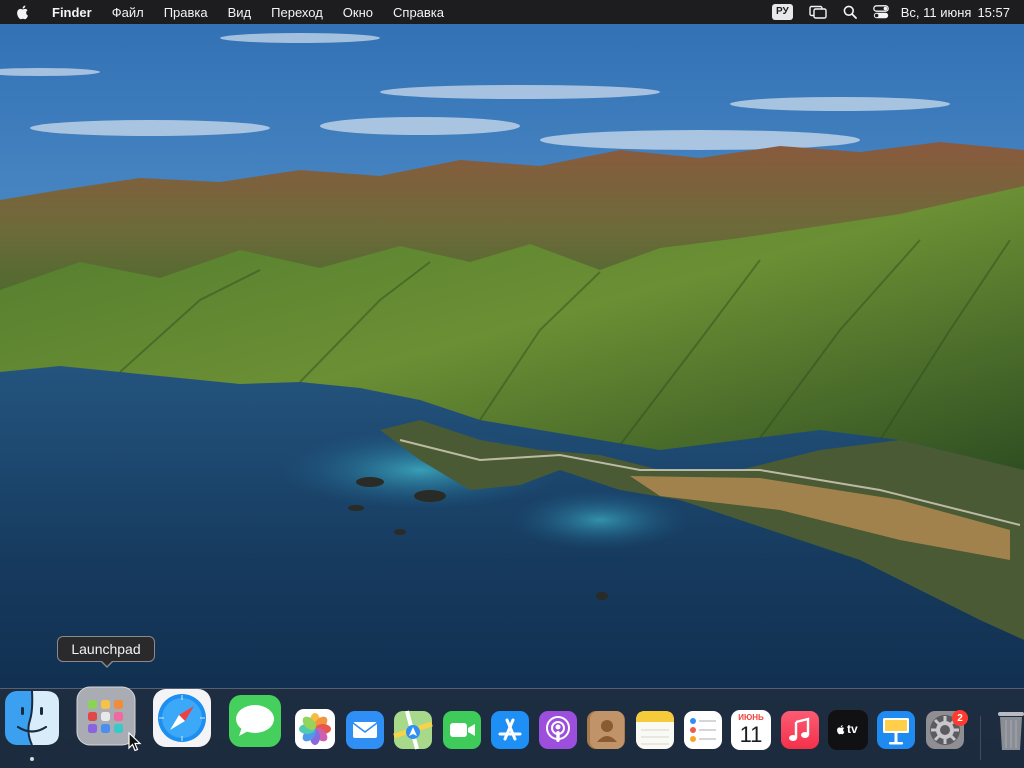 The image size is (1024, 768). Describe the element at coordinates (128, 12) in the screenshot. I see `menu-file: Файл` at that location.